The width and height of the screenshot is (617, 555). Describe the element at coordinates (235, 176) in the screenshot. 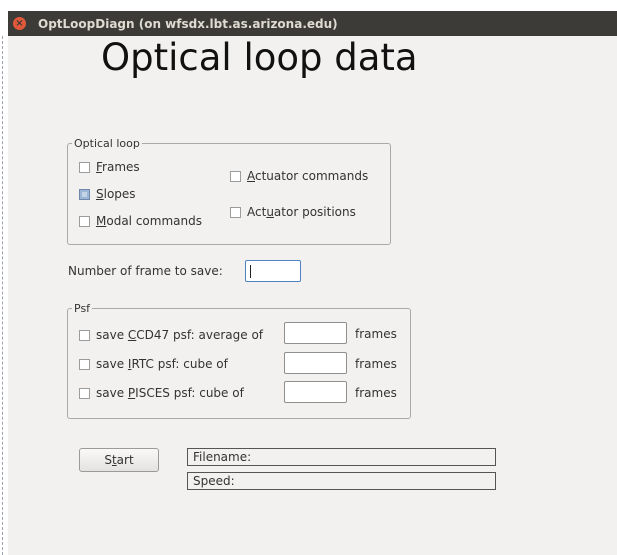

I see `actuator-commands-checkbox-box` at that location.